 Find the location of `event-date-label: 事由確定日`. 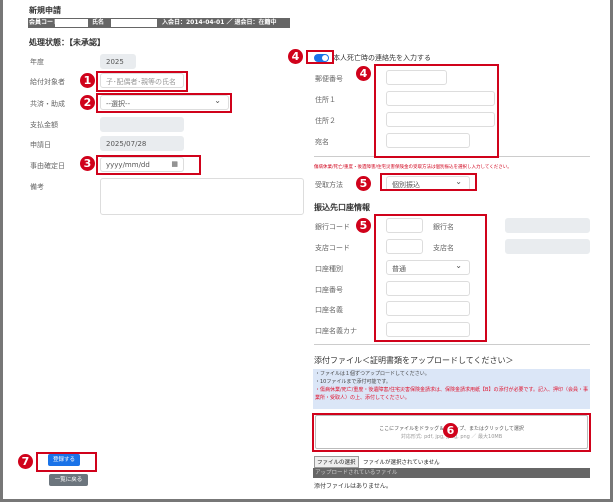

event-date-label: 事由確定日 is located at coordinates (47, 166).